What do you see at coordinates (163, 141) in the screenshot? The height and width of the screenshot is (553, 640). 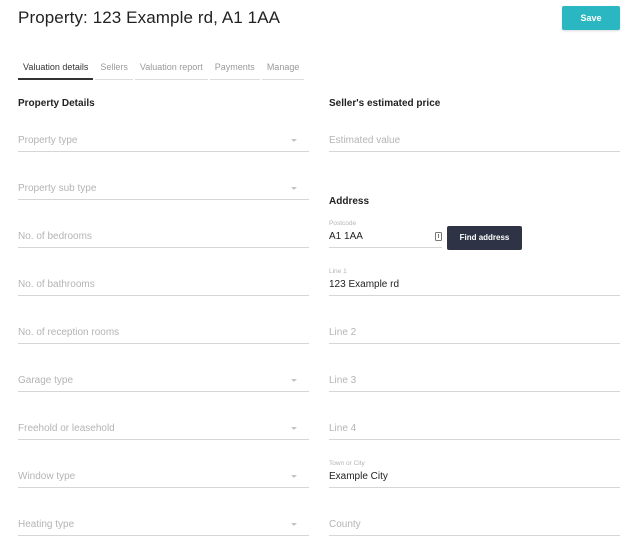 I see `property-type-select: Property type` at bounding box center [163, 141].